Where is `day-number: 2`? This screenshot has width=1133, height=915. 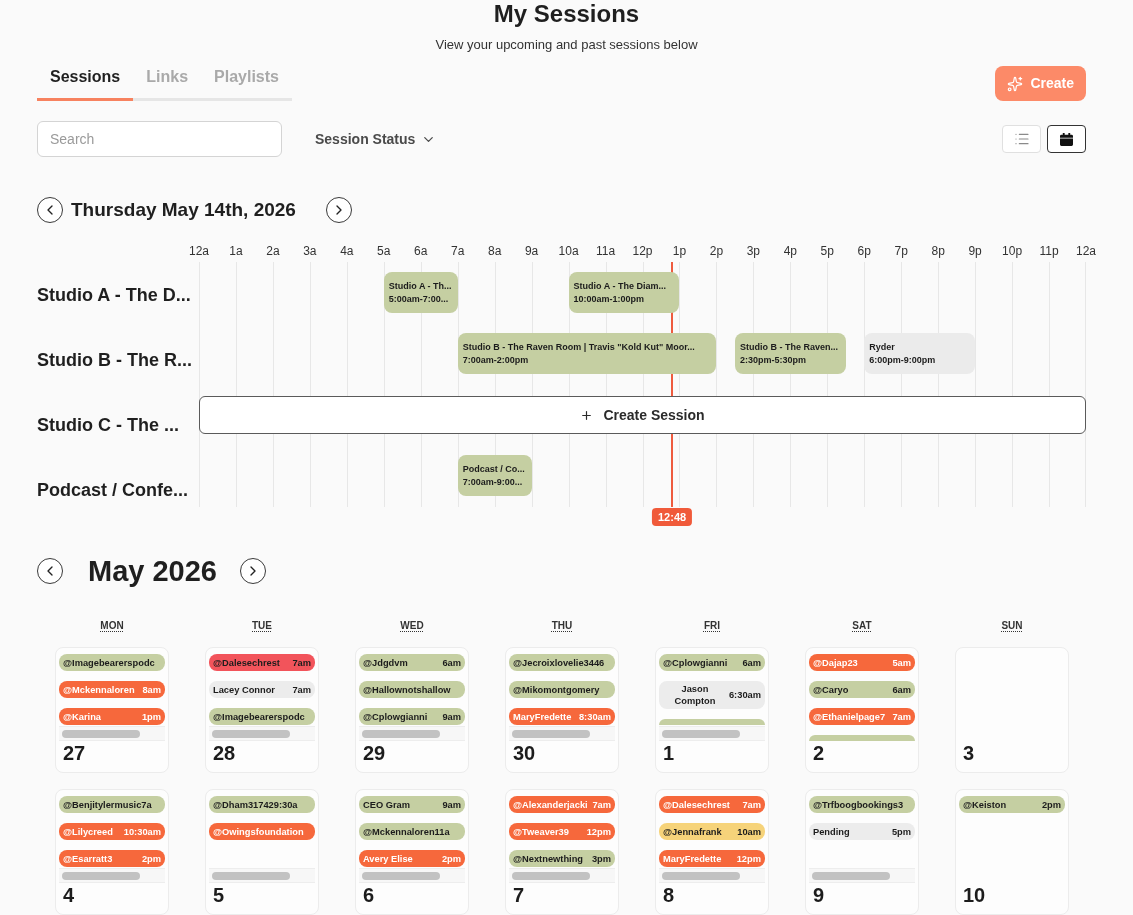 day-number: 2 is located at coordinates (818, 753).